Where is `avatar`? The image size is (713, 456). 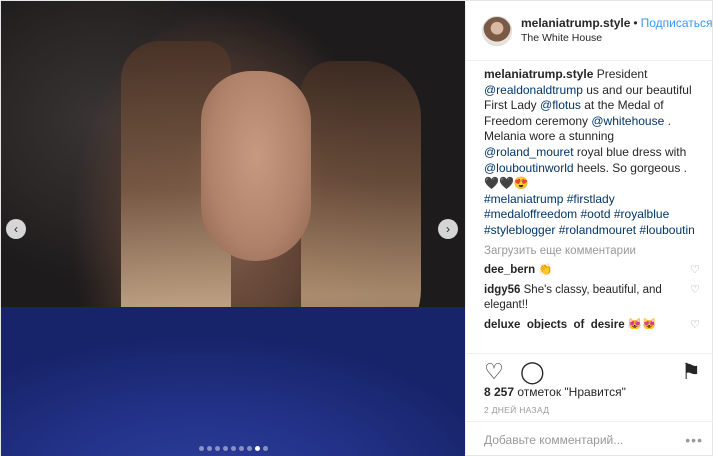 avatar is located at coordinates (497, 30).